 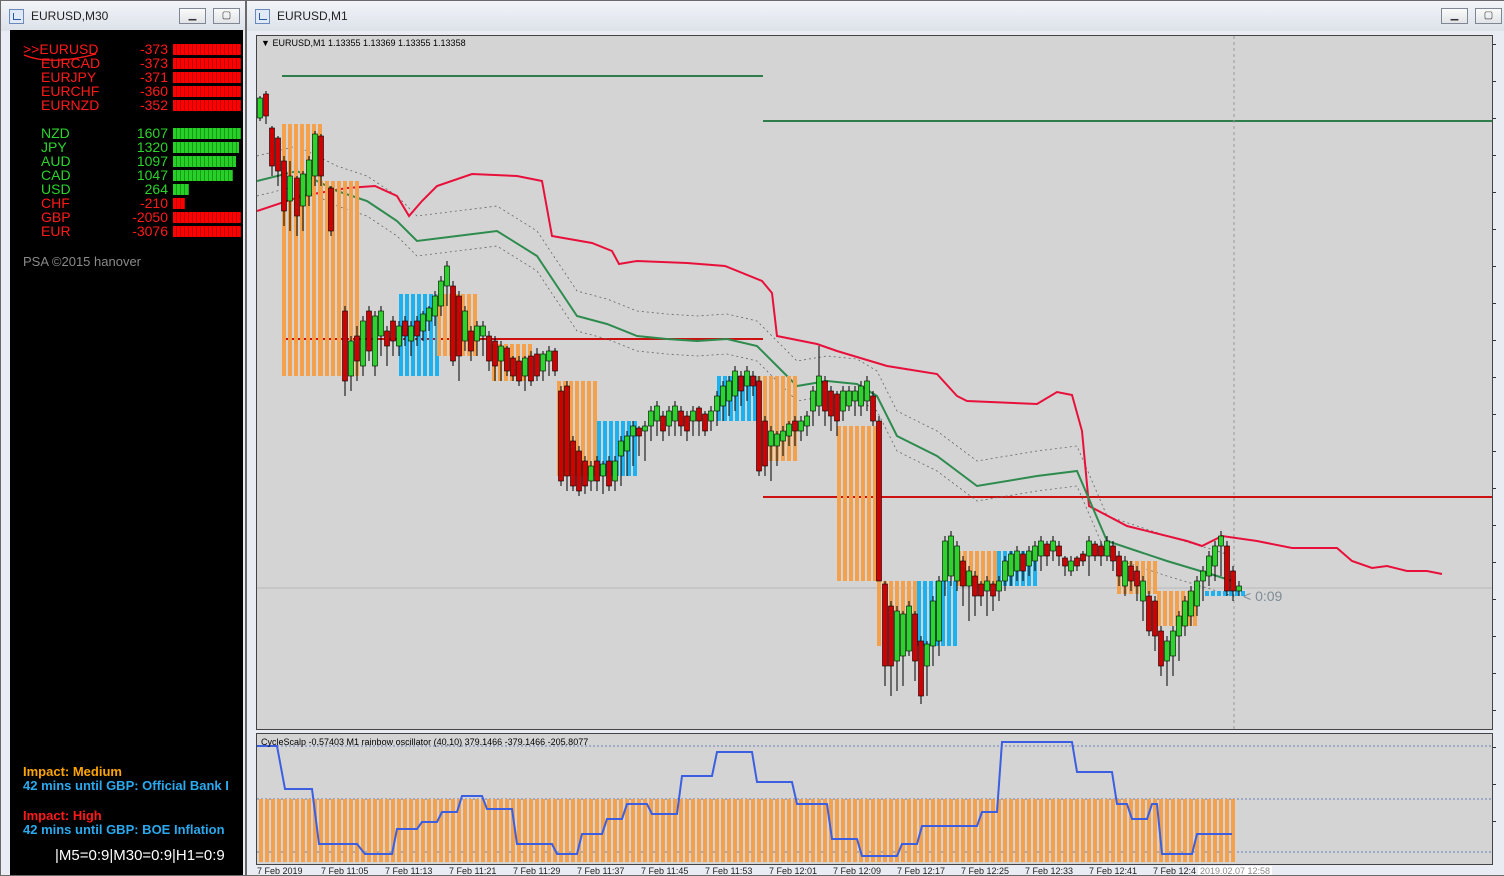 I want to click on left-window-titlebar: EURUSD,M30 ▁ ▢, so click(x=123, y=16).